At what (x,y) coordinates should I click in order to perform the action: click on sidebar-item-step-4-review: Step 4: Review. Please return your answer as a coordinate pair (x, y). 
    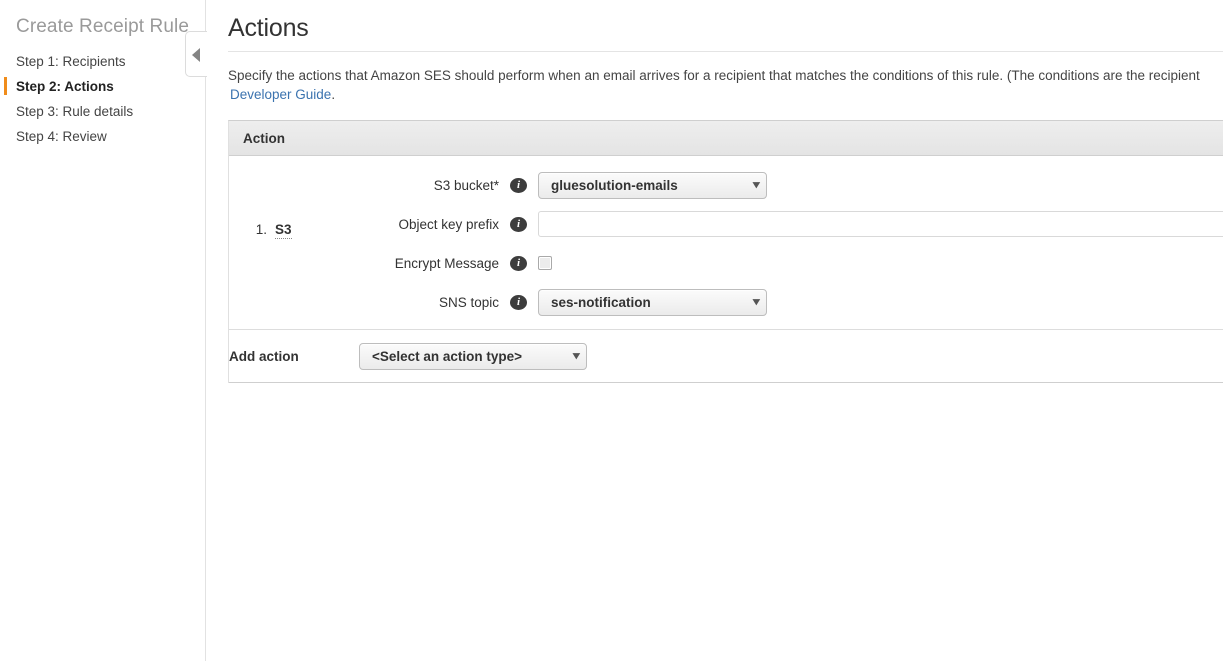
    Looking at the image, I should click on (102, 136).